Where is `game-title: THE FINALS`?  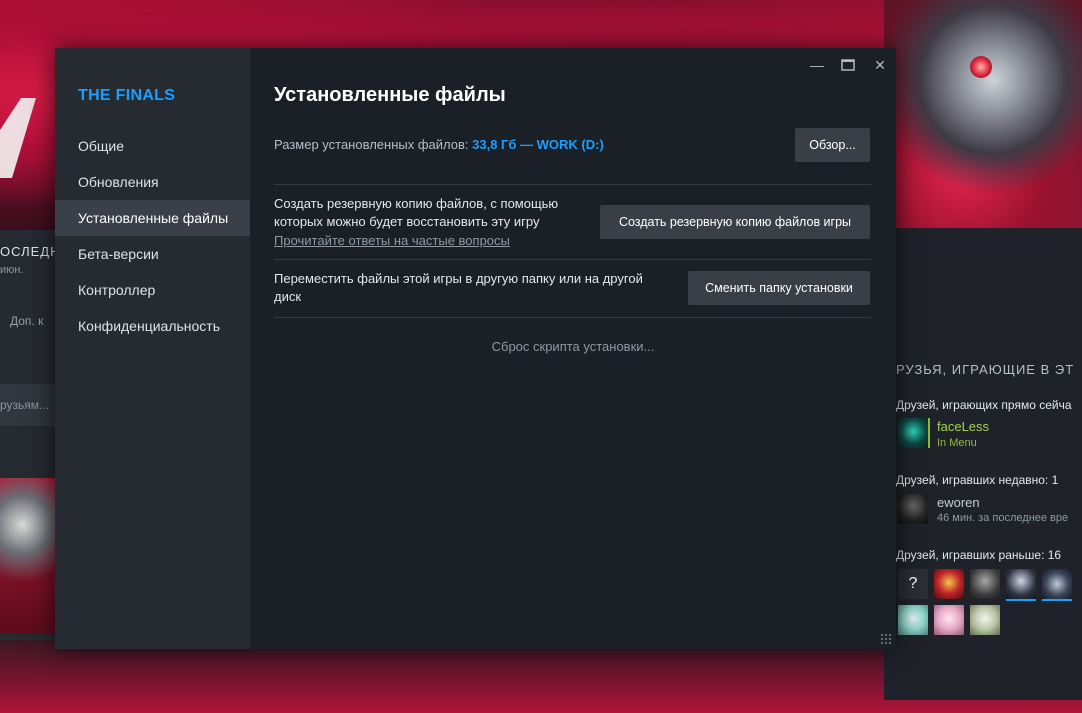
game-title: THE FINALS is located at coordinates (127, 95).